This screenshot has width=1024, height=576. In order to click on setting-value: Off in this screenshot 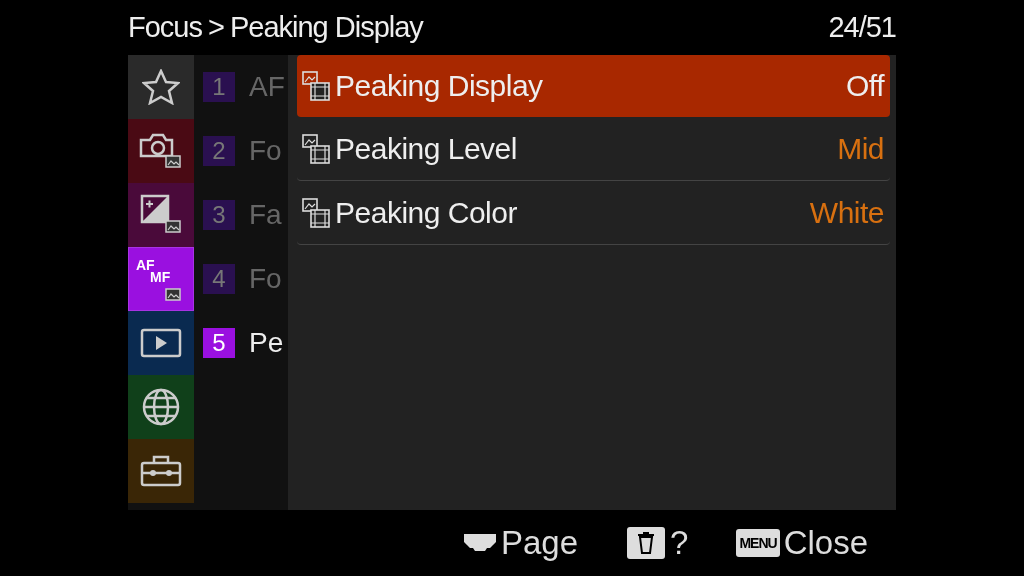, I will do `click(865, 86)`.